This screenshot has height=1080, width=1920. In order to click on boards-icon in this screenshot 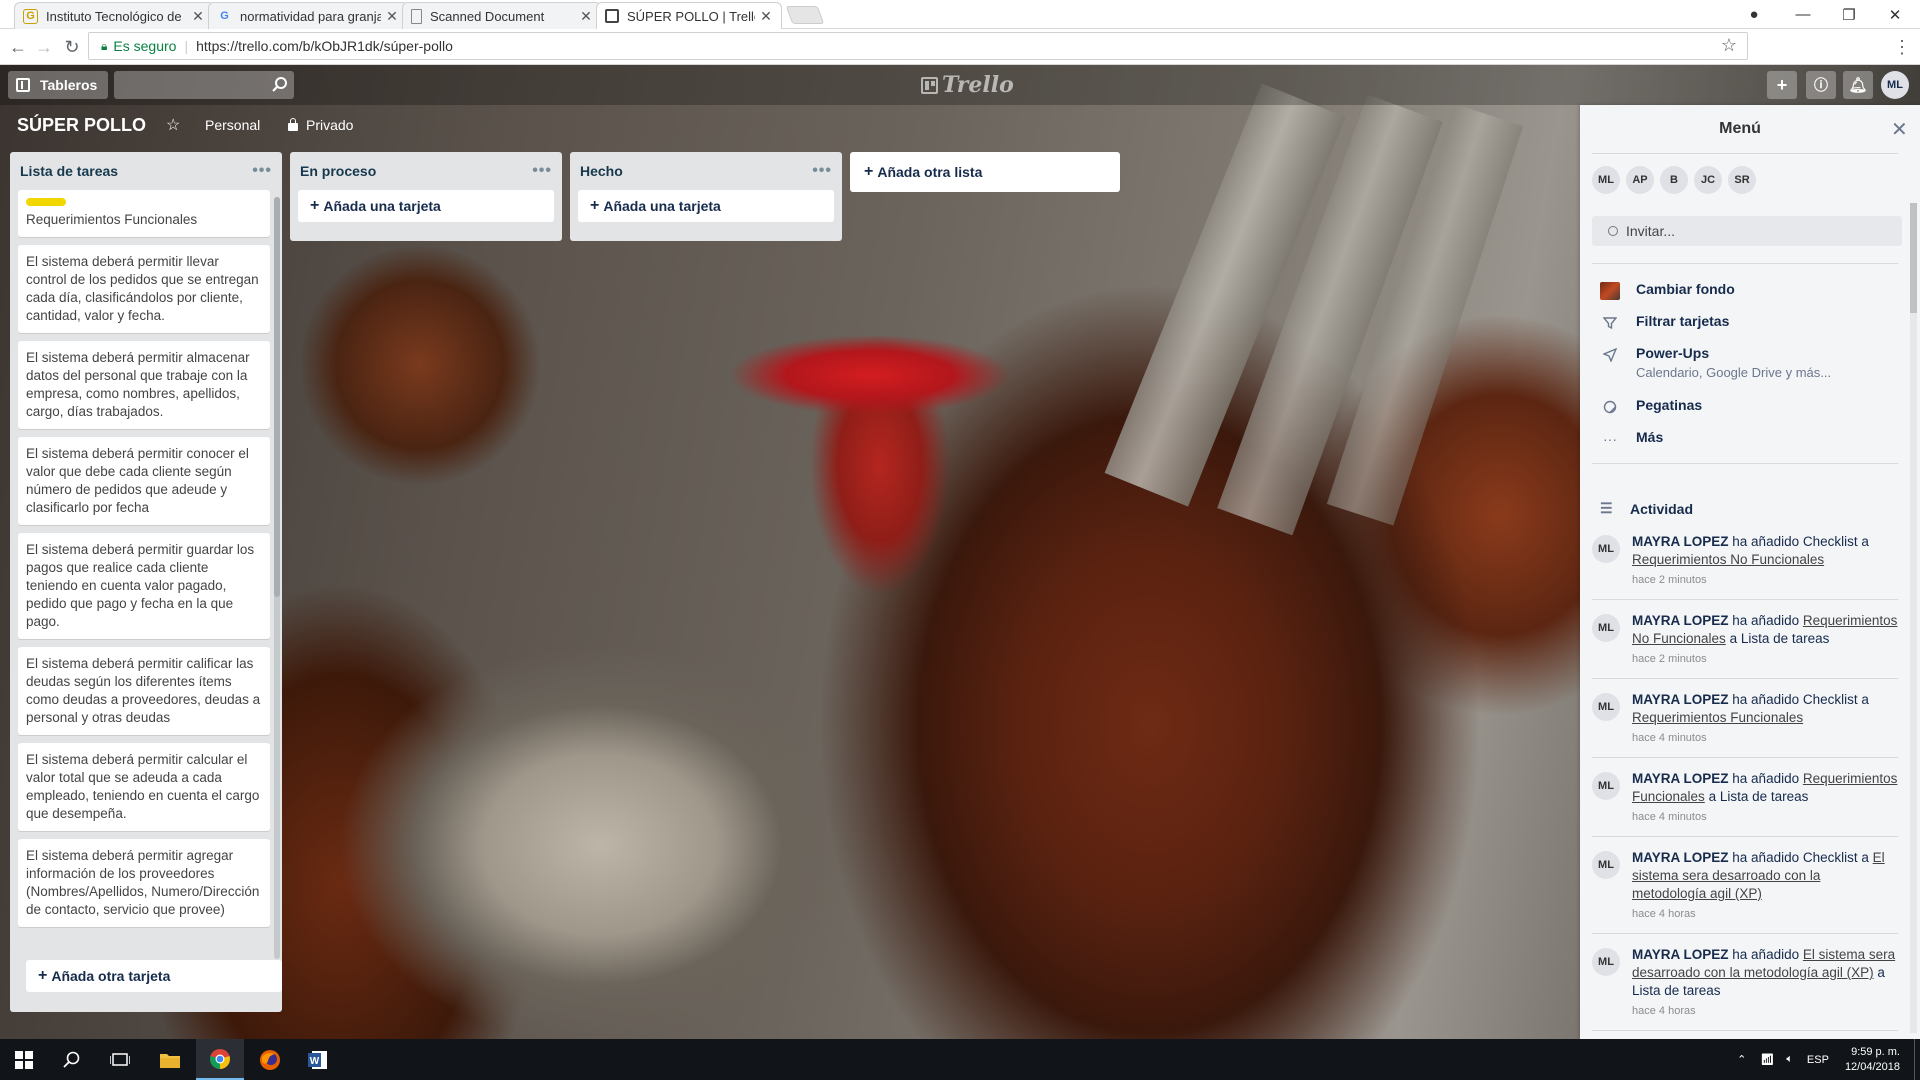, I will do `click(23, 85)`.